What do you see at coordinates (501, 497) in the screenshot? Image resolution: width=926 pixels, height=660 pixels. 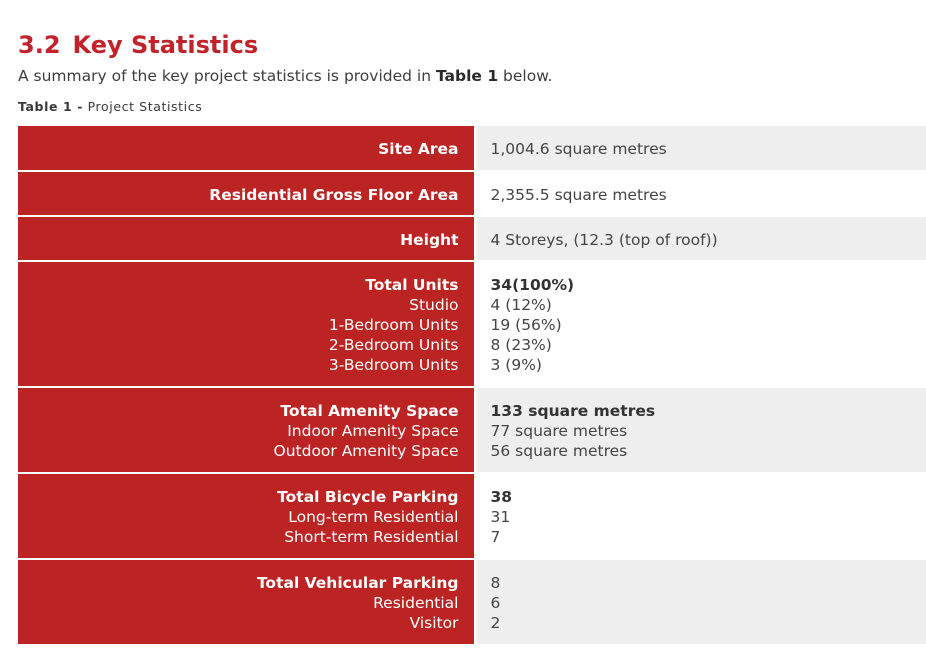 I see `row-value: 38` at bounding box center [501, 497].